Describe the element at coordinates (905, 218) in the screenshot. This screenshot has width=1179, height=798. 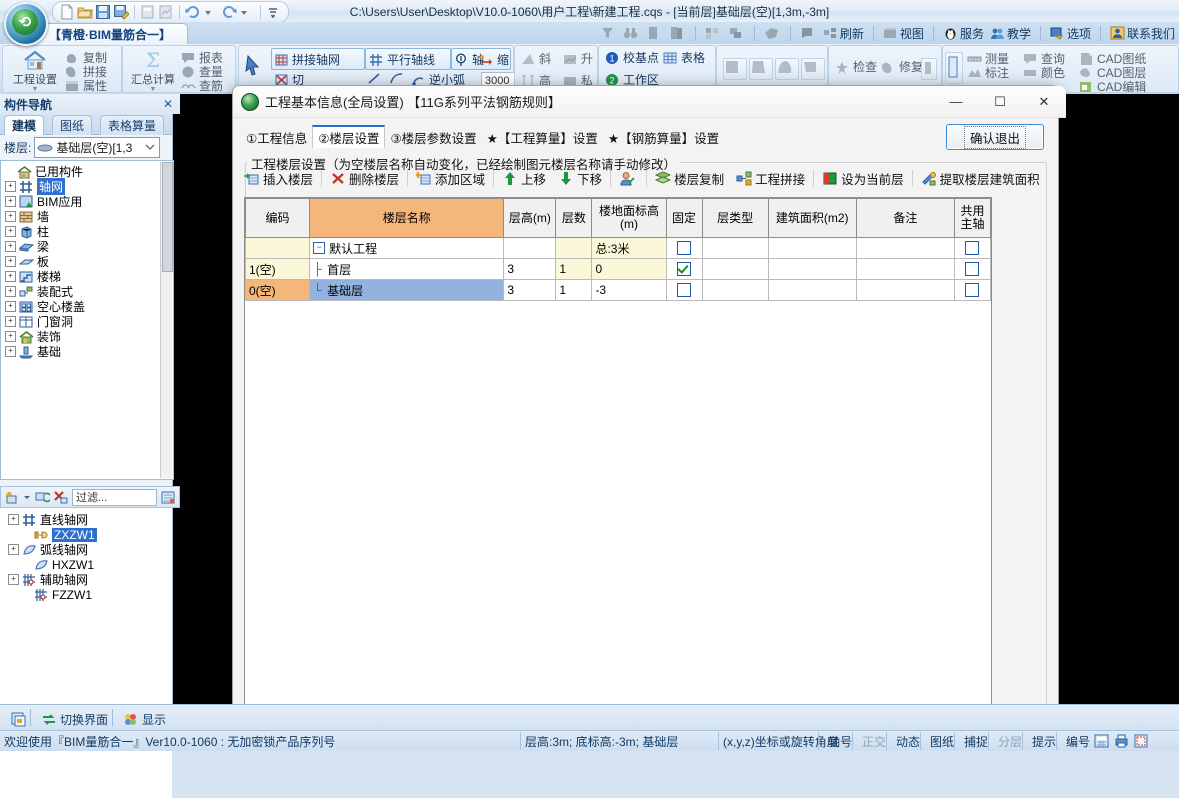
I see `col-remark: 备注` at that location.